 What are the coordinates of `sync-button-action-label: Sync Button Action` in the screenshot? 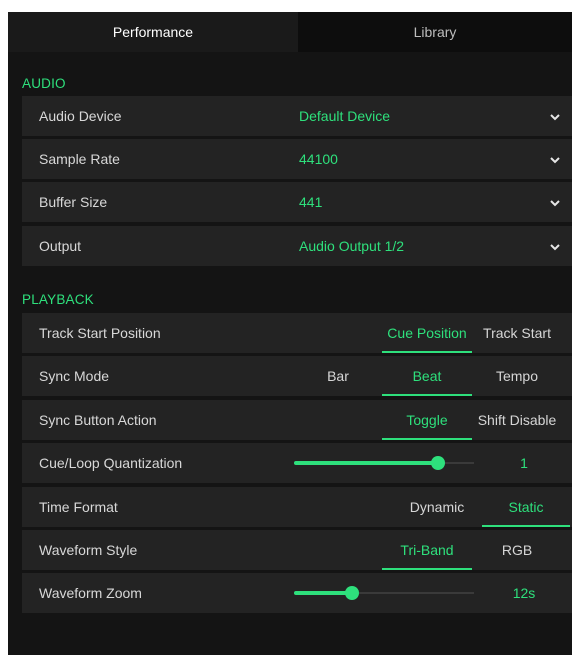 It's located at (98, 420).